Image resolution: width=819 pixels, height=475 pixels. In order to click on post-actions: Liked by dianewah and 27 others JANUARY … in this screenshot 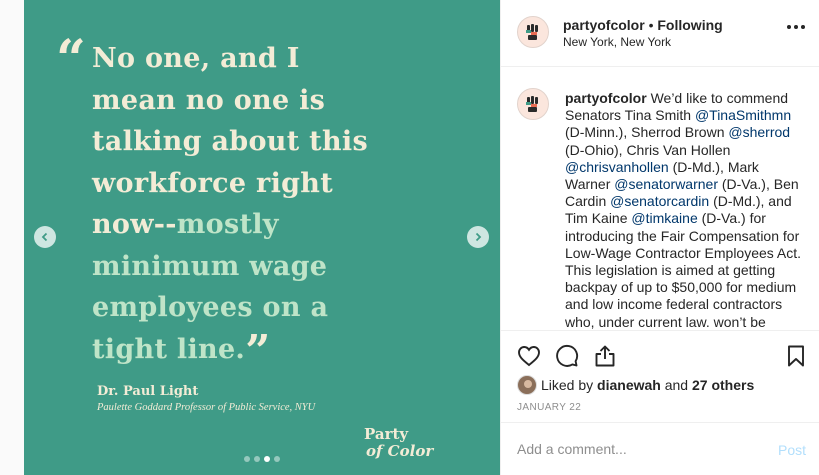, I will do `click(660, 376)`.